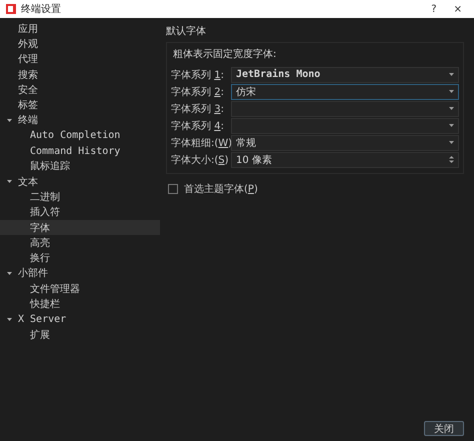  Describe the element at coordinates (80, 242) in the screenshot. I see `sidebar-item: 高亮` at that location.